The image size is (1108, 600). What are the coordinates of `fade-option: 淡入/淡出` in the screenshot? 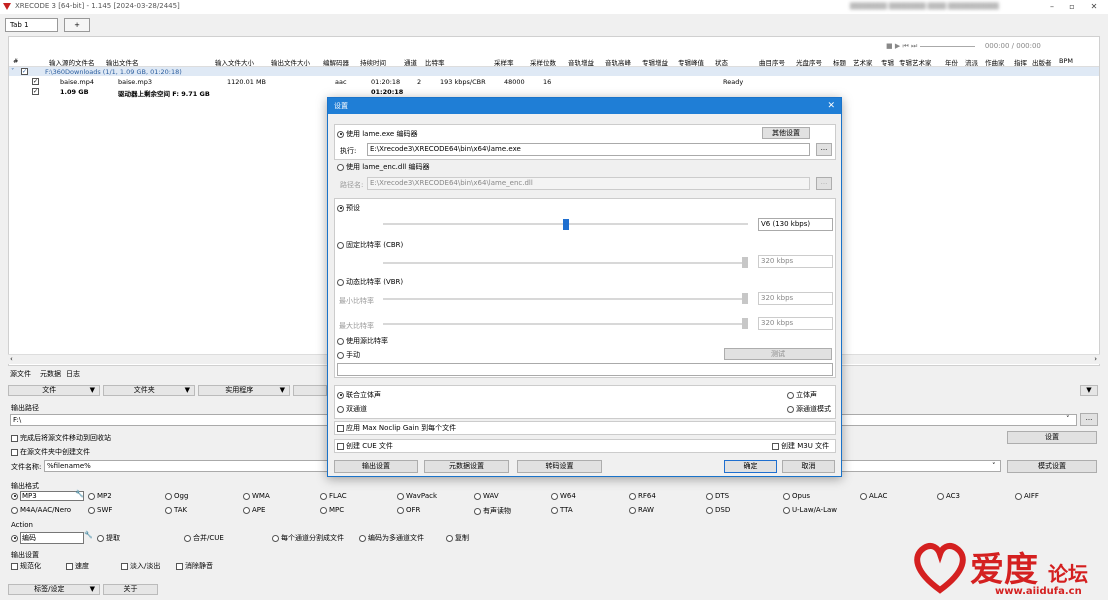 It's located at (140, 566).